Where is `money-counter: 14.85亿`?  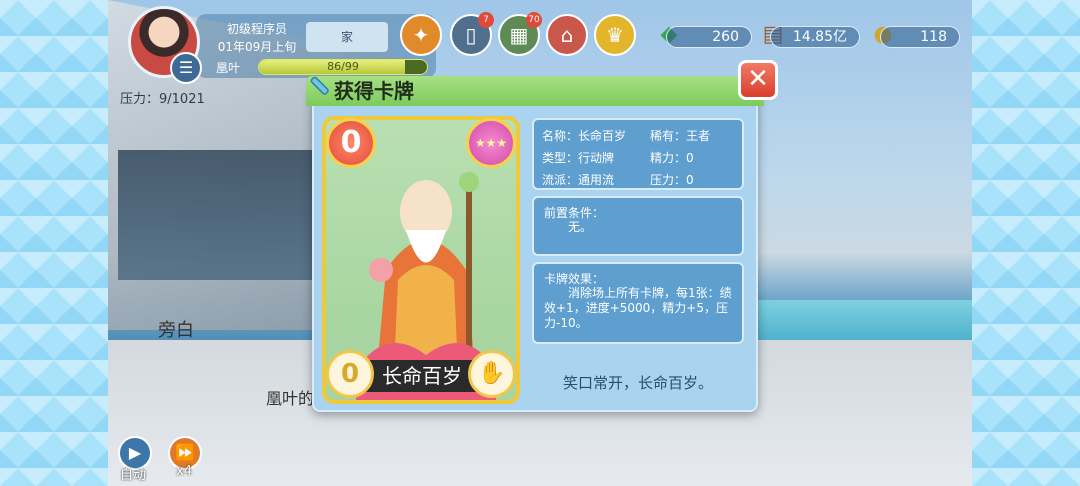 money-counter: 14.85亿 is located at coordinates (815, 37).